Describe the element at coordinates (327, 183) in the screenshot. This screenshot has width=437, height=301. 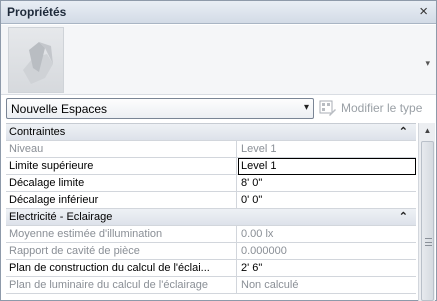
I see `property-value: 8' 0"` at that location.